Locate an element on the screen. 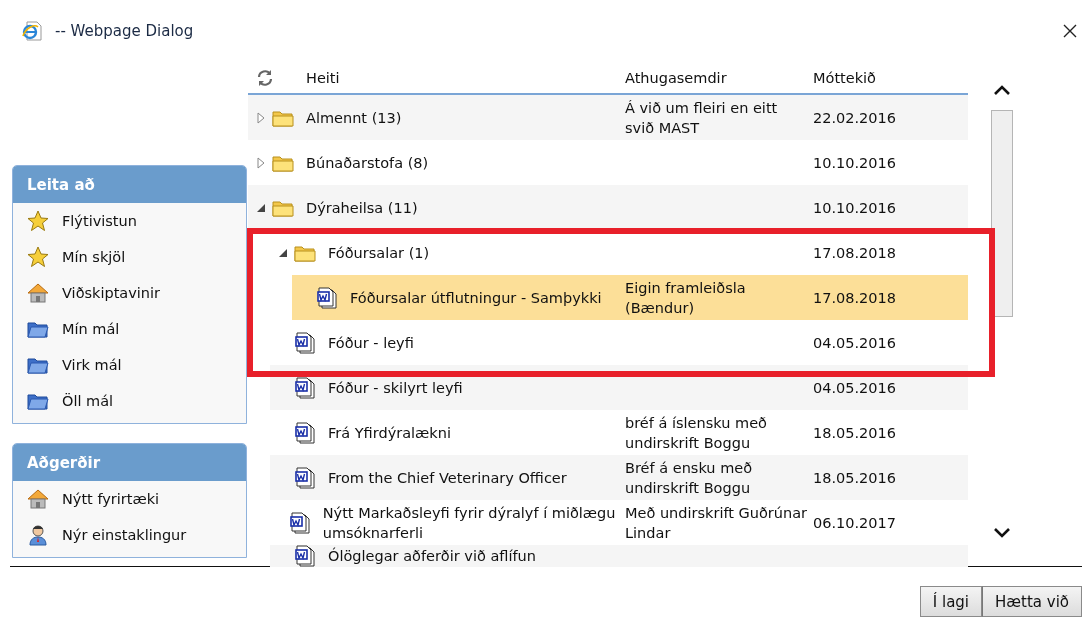  column-header: Heiti is located at coordinates (323, 77).